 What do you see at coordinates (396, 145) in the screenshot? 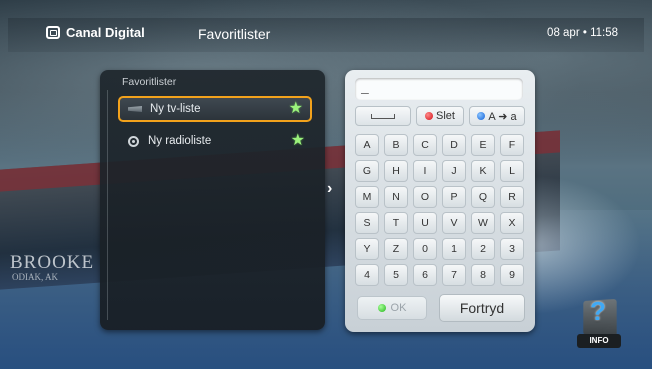
I see `key-b: B` at bounding box center [396, 145].